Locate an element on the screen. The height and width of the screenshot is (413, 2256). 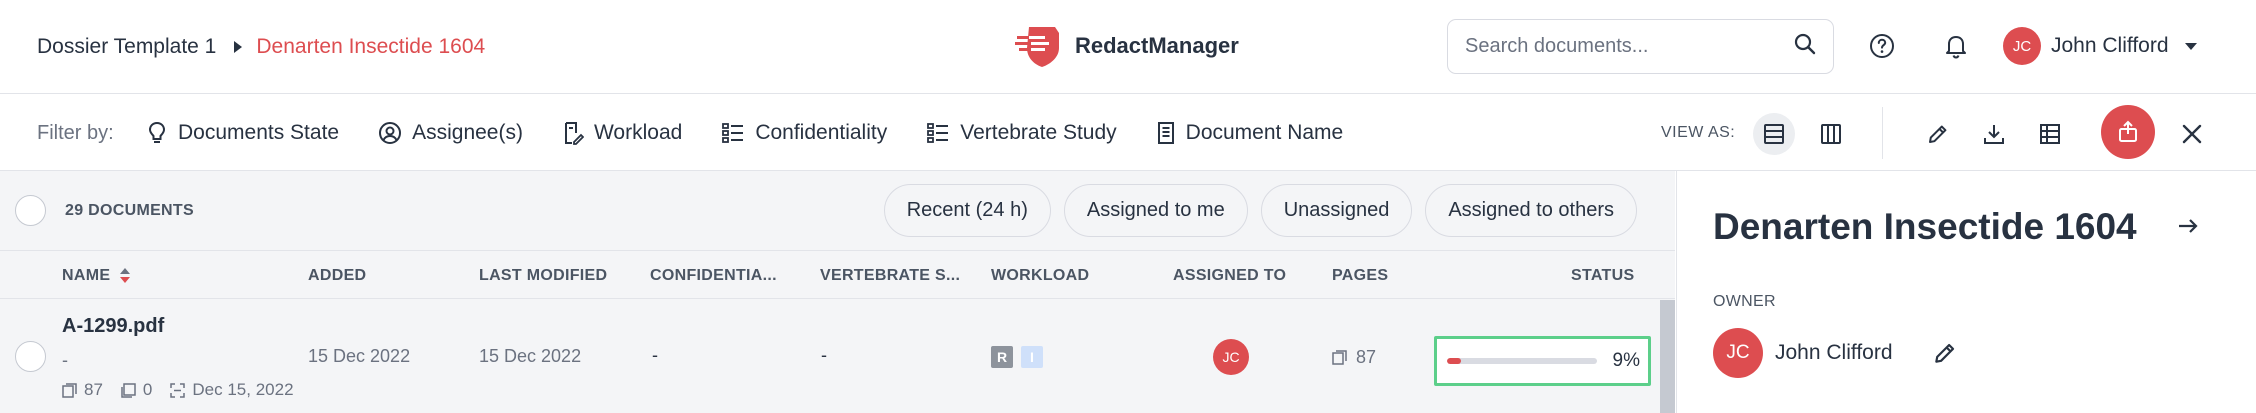
filter-label: Confidentiality is located at coordinates (821, 132).